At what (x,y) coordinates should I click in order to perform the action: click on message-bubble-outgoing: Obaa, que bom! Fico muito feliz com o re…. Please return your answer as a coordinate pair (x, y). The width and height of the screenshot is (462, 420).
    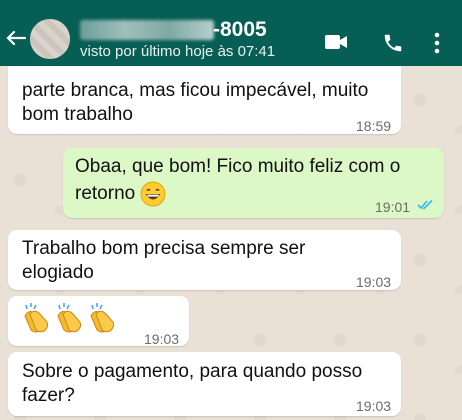
    Looking at the image, I should click on (253, 183).